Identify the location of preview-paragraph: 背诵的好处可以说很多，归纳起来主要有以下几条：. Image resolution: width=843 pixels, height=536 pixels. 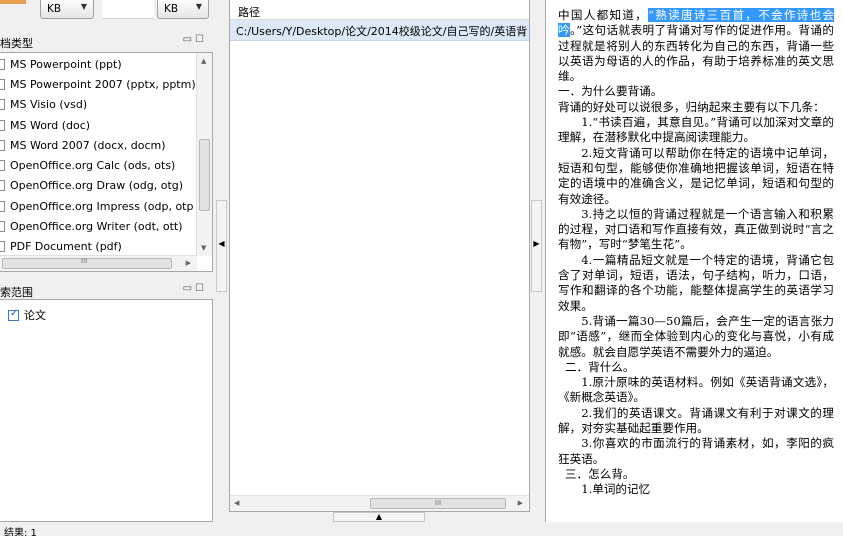
(691, 106).